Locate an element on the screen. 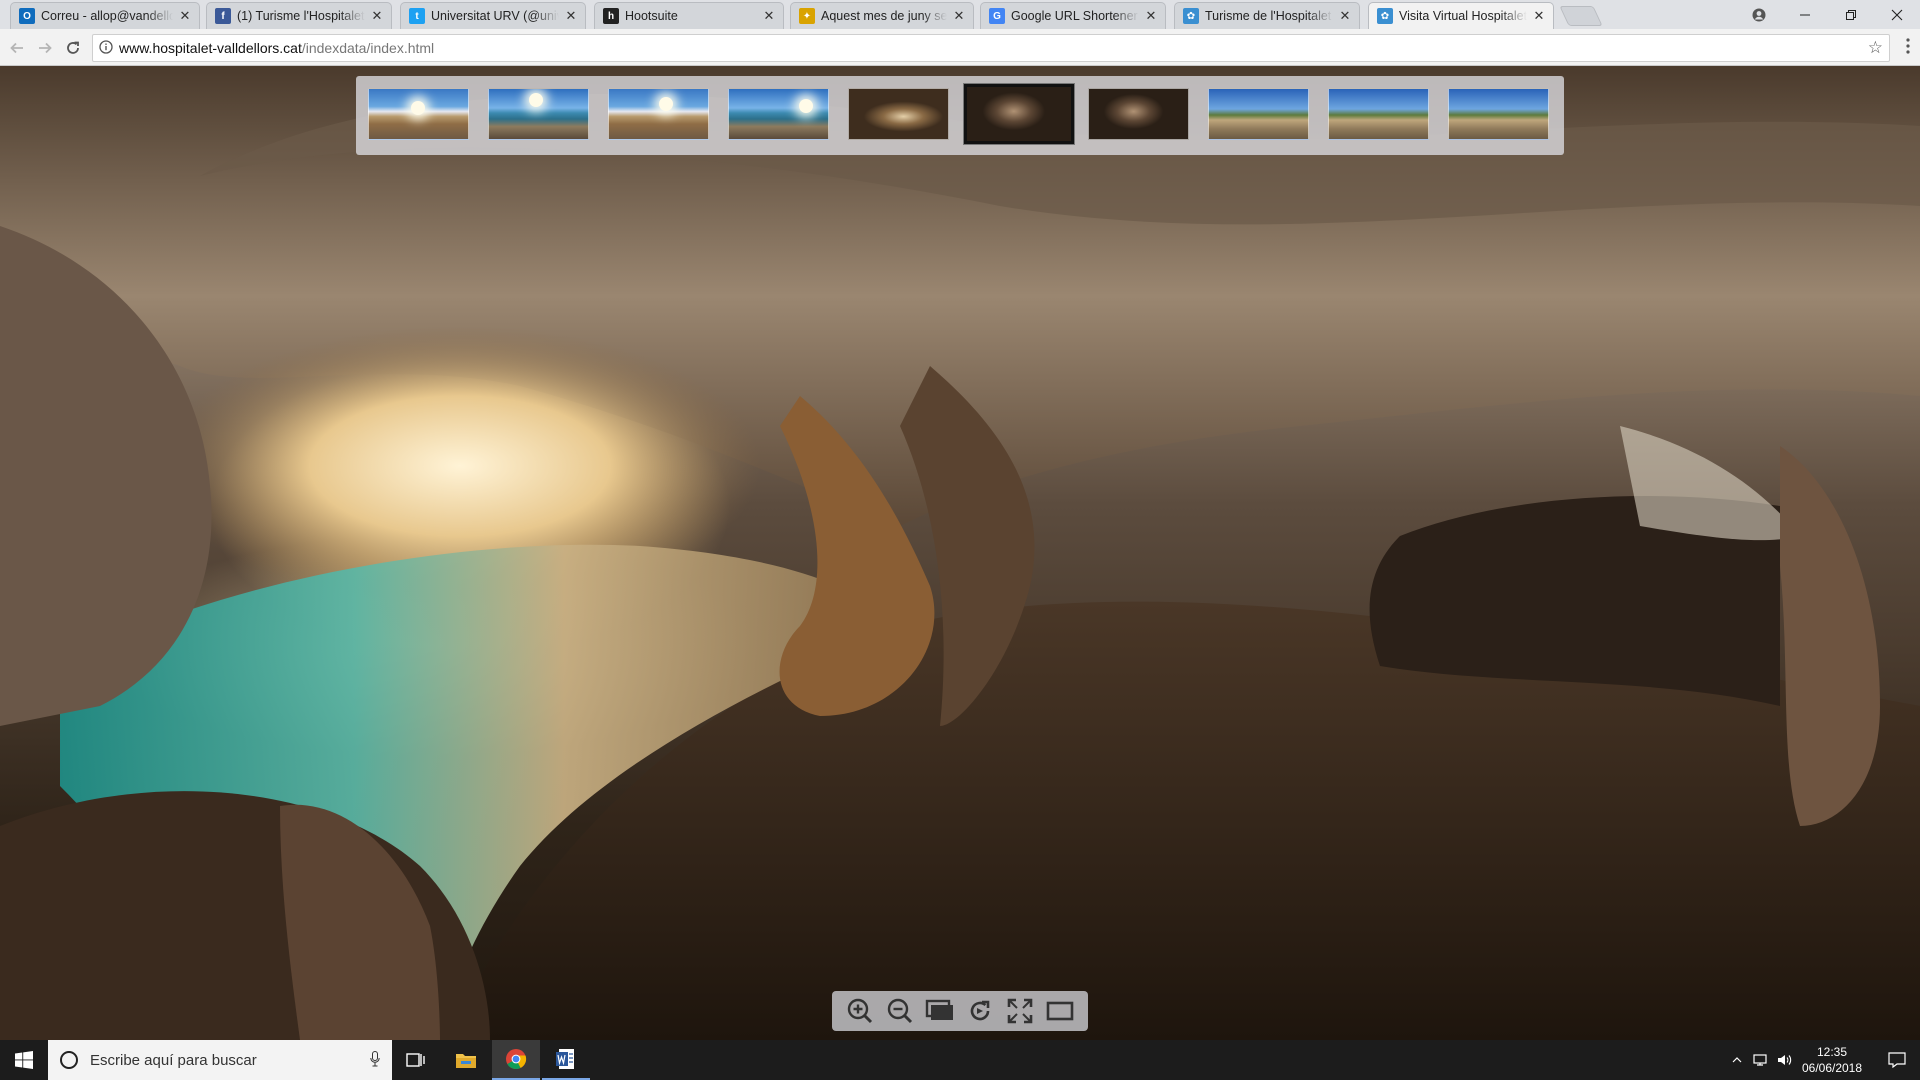 This screenshot has height=1080, width=1920. tab-title: (1) Turisme l'Hospitalet de l'Infant is located at coordinates (301, 16).